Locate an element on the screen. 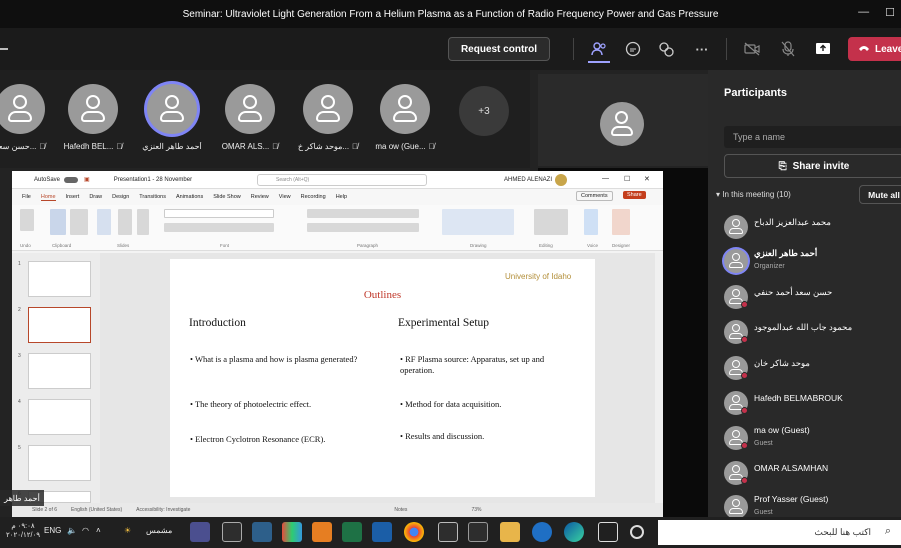 The image size is (901, 548). clipboard-tools is located at coordinates (79, 222).